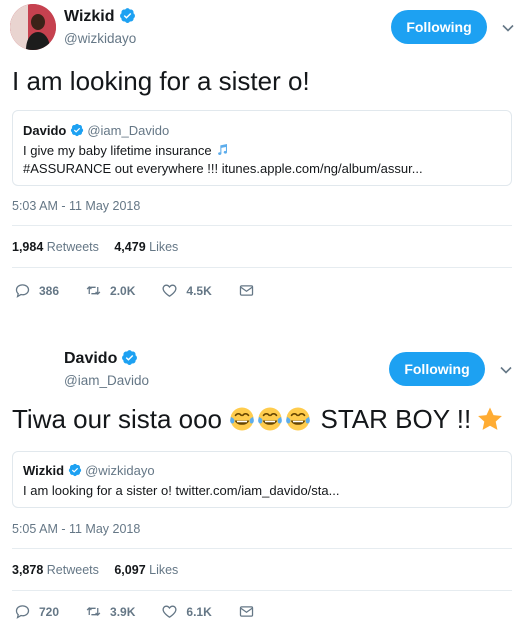 This screenshot has height=644, width=523. Describe the element at coordinates (27, 570) in the screenshot. I see `retweets-count: 3,878` at that location.